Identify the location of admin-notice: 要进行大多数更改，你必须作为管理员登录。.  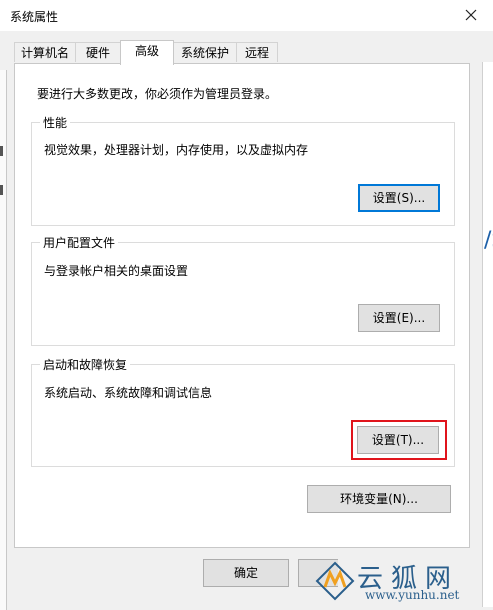
(157, 94).